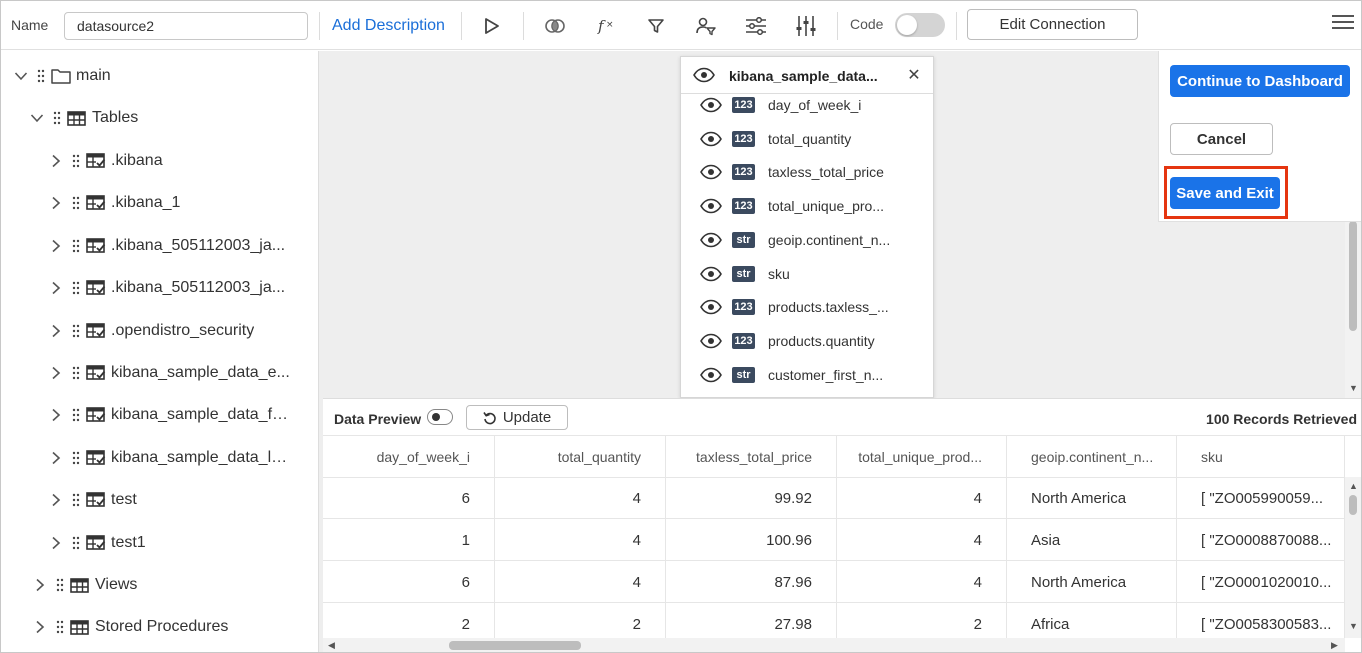  Describe the element at coordinates (751, 620) in the screenshot. I see `table-cell: 27.98` at that location.